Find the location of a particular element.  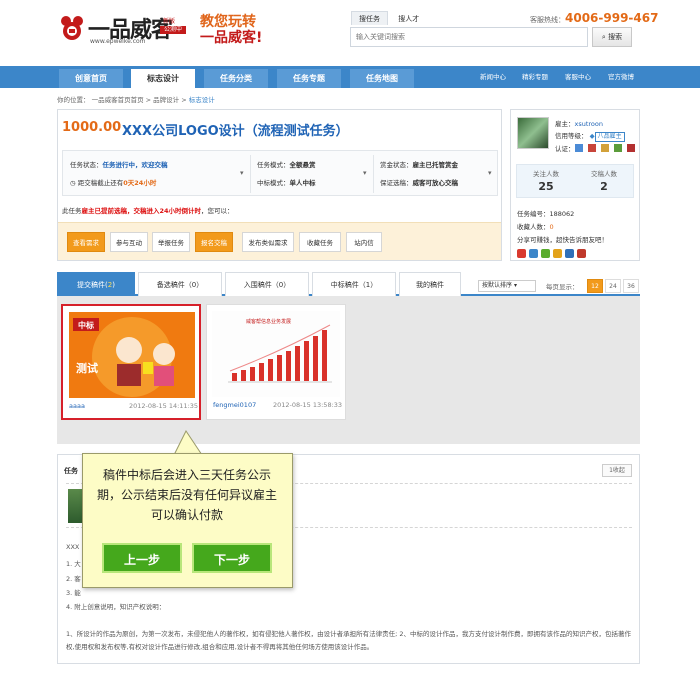

publish-similar-button: 发布类似需求 is located at coordinates (268, 242).